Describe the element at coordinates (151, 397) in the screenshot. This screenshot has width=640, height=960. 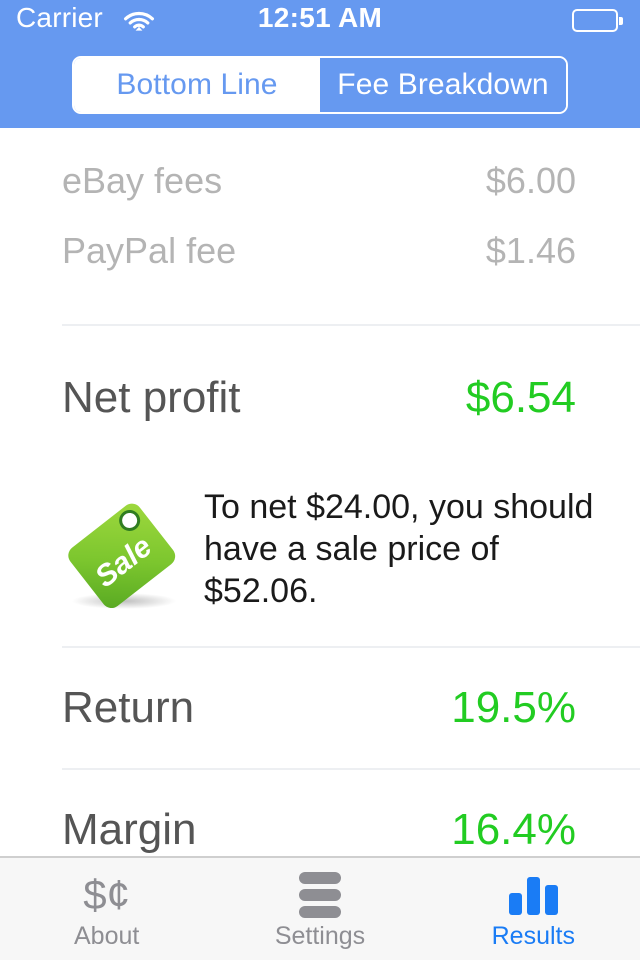
I see `net-profit-label: Net profit` at that location.